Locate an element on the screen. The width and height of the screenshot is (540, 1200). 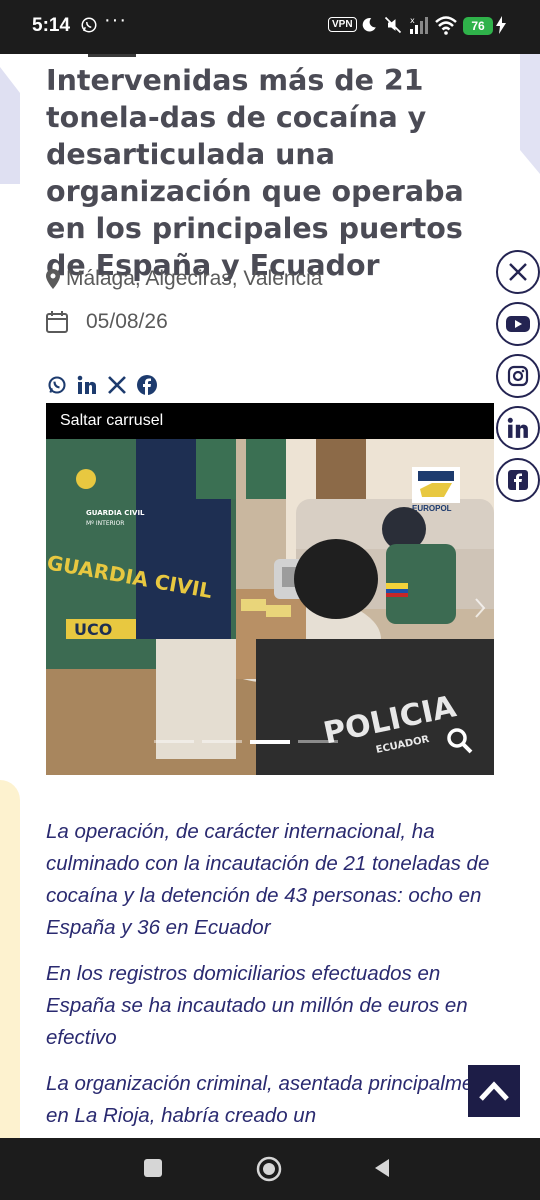
carousel-next-arrow is located at coordinates (480, 608).